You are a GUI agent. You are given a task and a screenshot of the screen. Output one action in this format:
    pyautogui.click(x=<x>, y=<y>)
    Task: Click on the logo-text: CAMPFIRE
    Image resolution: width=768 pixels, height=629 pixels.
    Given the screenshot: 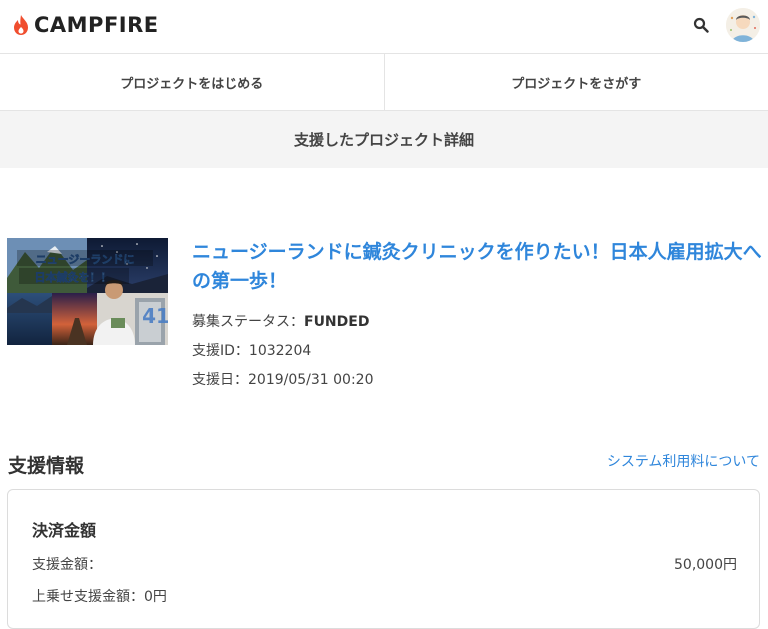 What is the action you would take?
    pyautogui.click(x=96, y=25)
    